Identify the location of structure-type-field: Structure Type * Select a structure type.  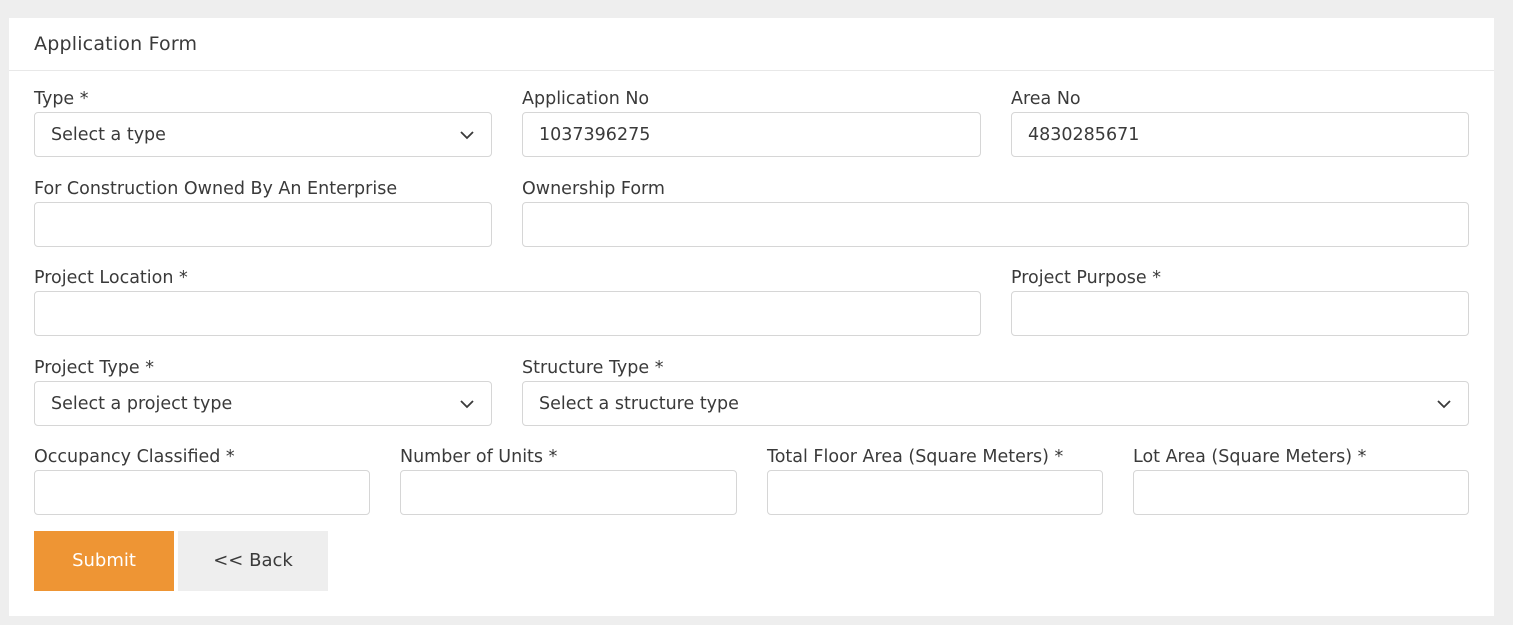
(995, 393).